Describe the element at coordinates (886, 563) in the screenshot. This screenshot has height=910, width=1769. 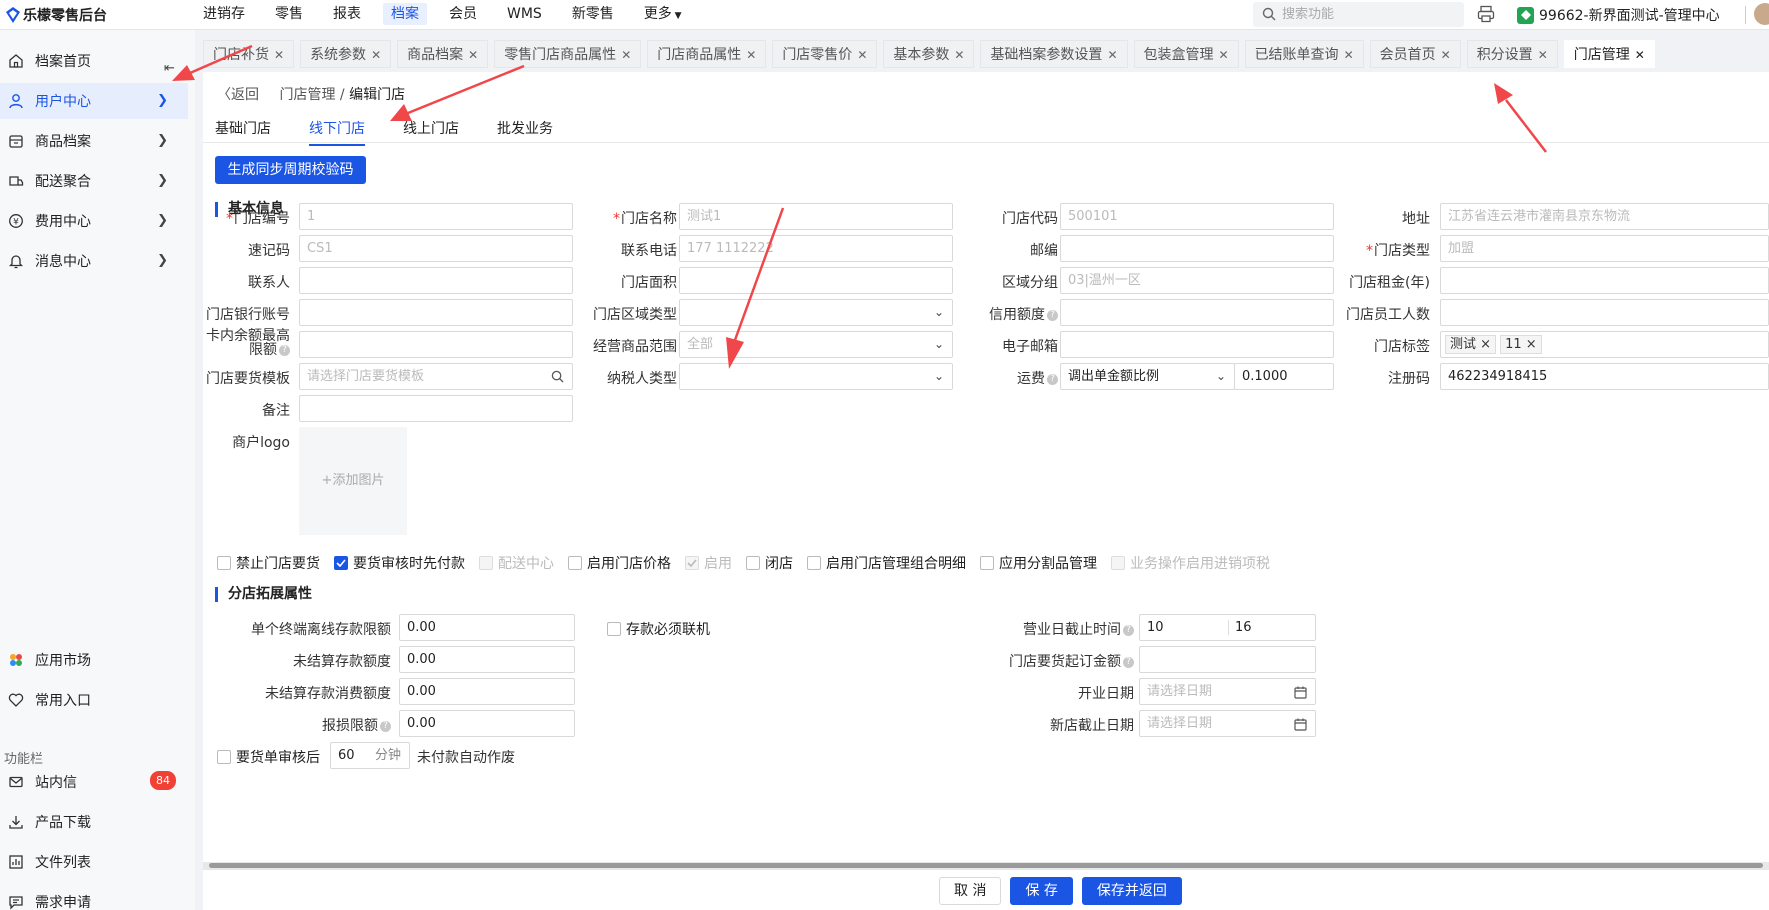
I see `checkbox-combo-detail: 启用门店管理组合明细` at that location.